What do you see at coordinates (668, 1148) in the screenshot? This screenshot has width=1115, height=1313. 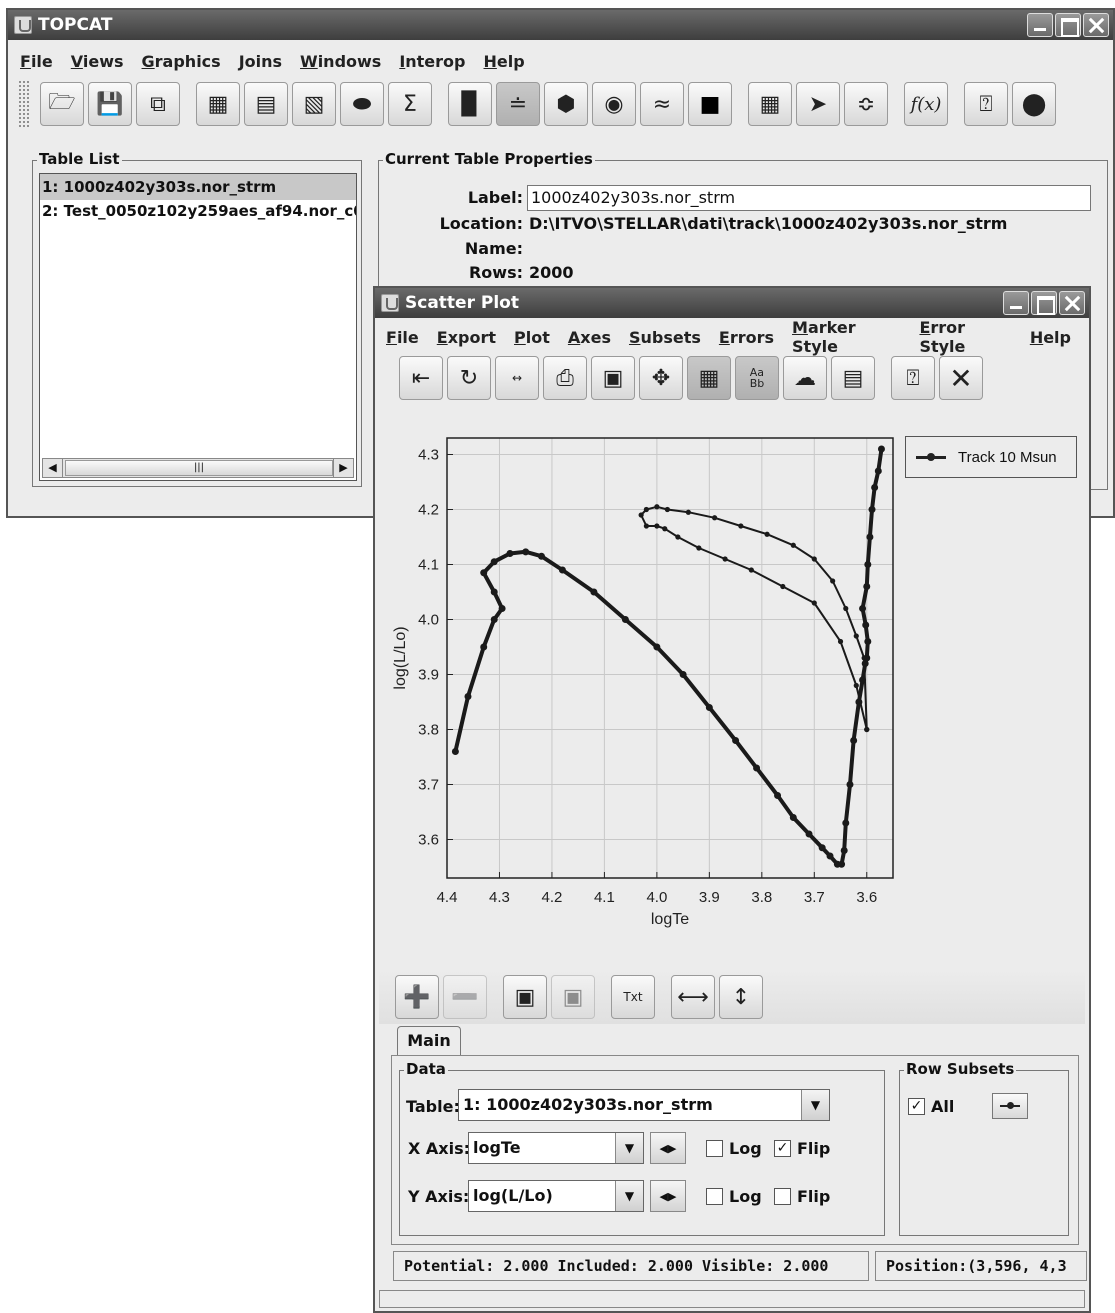 I see `x-axis-stepper: ◀▶` at bounding box center [668, 1148].